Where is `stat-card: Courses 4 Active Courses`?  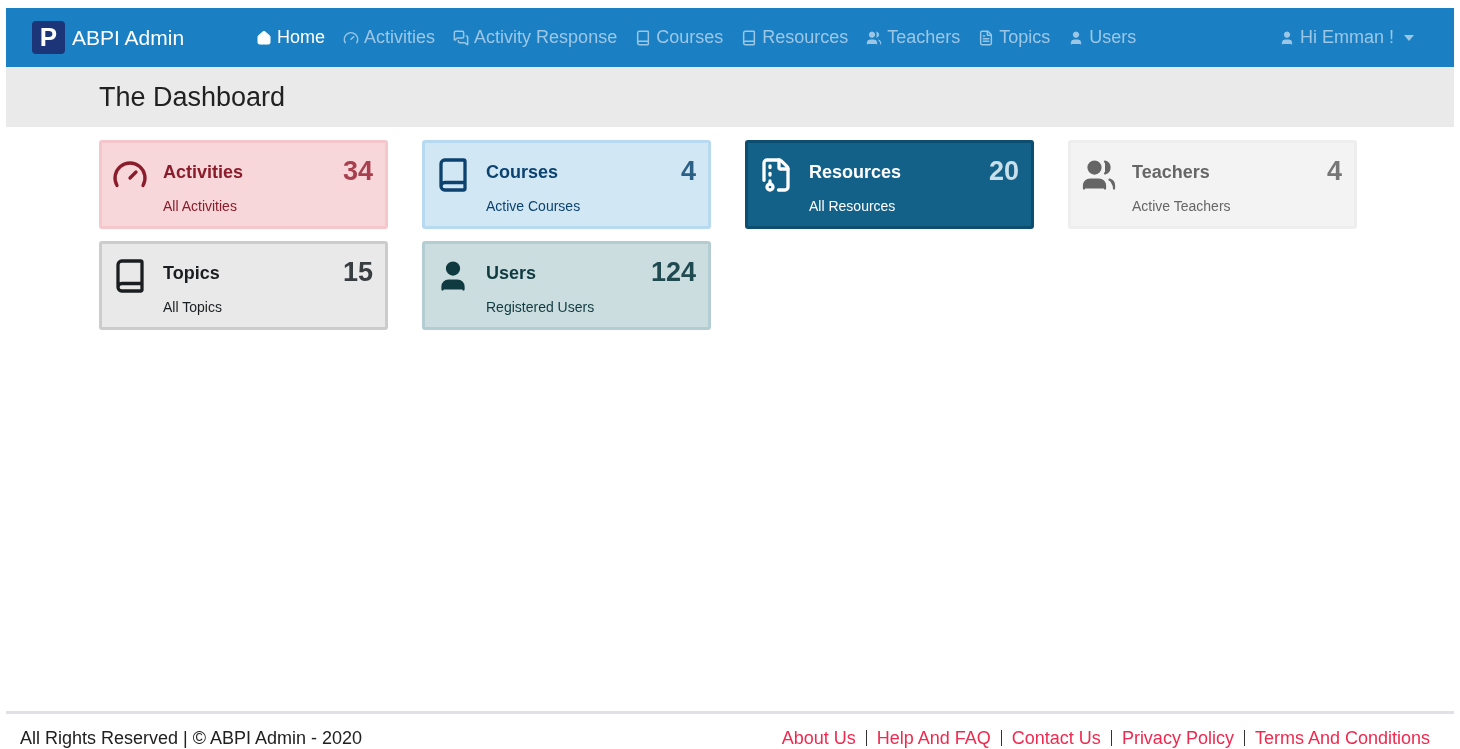
stat-card: Courses 4 Active Courses is located at coordinates (566, 184).